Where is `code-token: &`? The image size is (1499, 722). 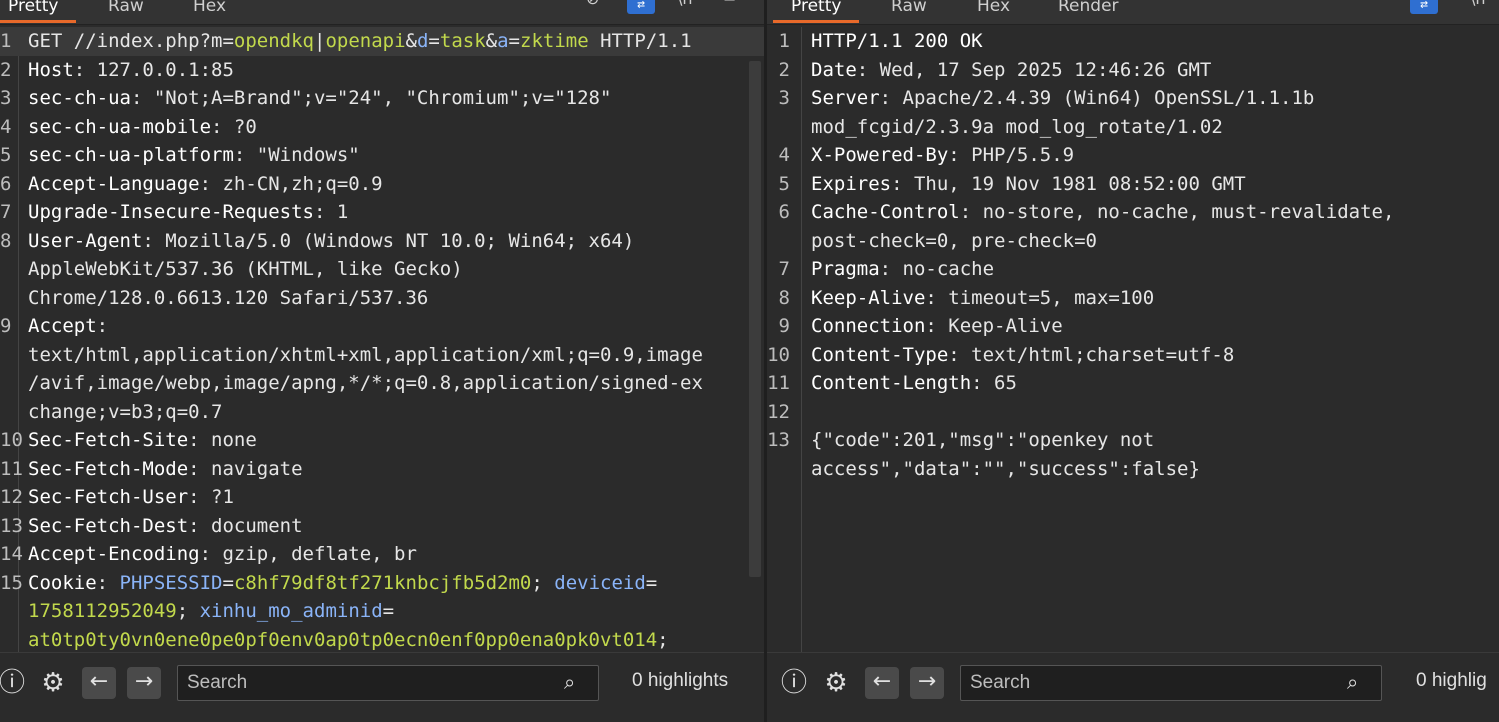
code-token: & is located at coordinates (491, 41).